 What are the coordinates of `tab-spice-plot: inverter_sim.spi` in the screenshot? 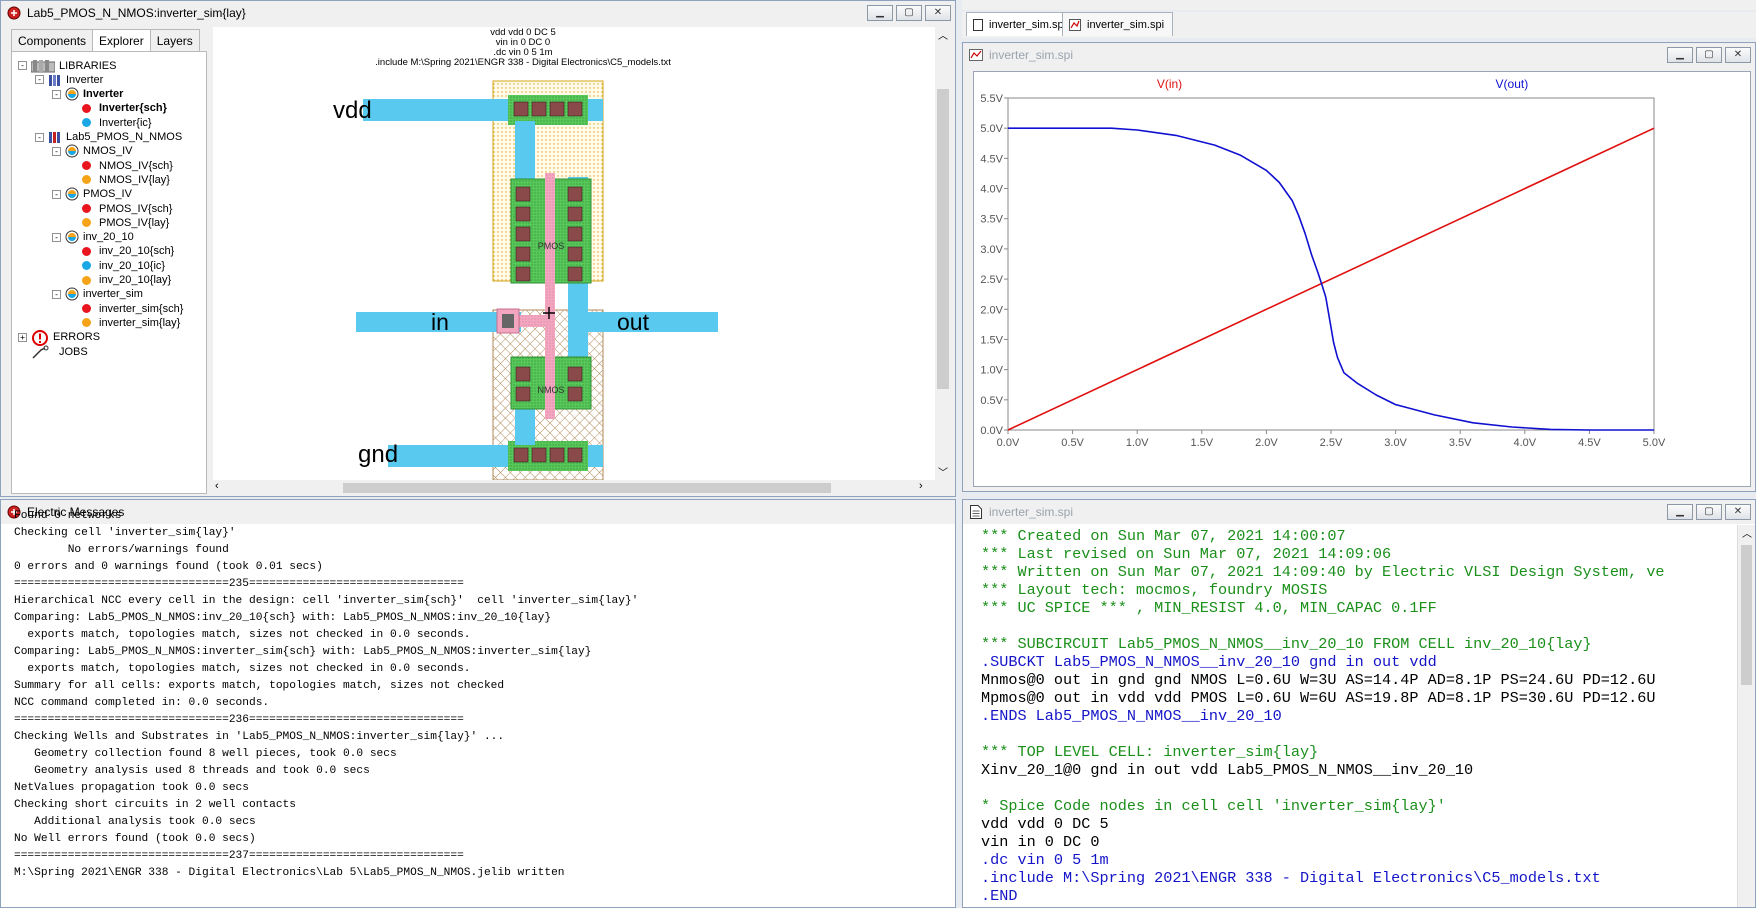 It's located at (1118, 24).